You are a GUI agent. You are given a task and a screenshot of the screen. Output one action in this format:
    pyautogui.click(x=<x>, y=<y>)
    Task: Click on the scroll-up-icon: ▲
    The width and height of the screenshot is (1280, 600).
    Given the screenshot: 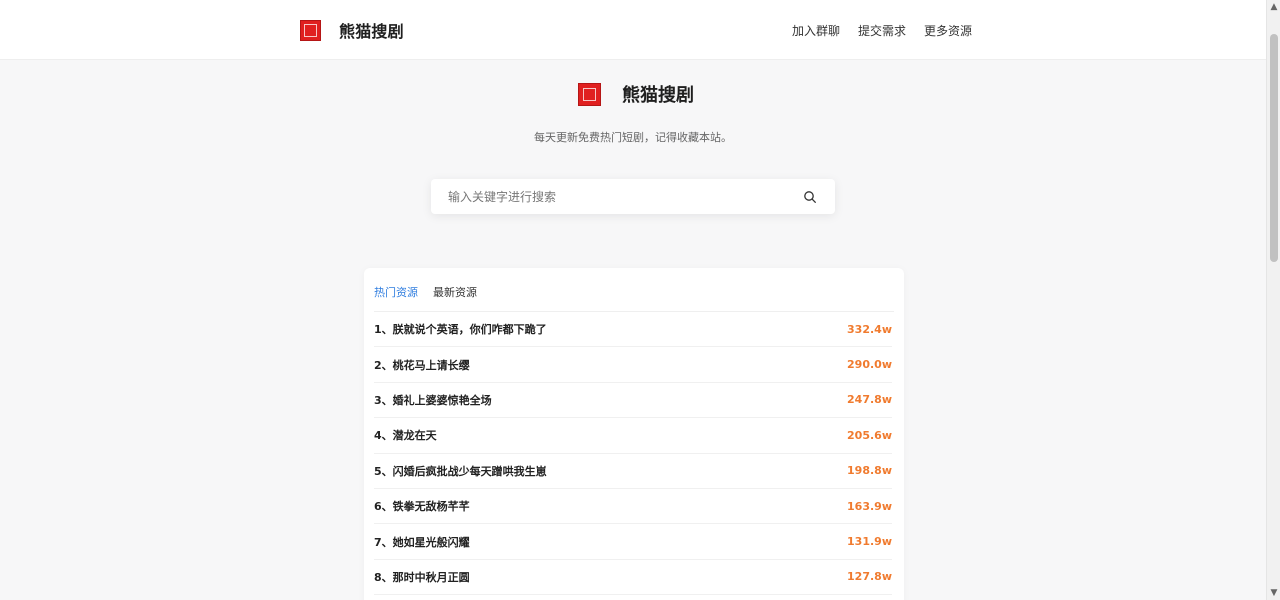 What is the action you would take?
    pyautogui.click(x=1273, y=7)
    